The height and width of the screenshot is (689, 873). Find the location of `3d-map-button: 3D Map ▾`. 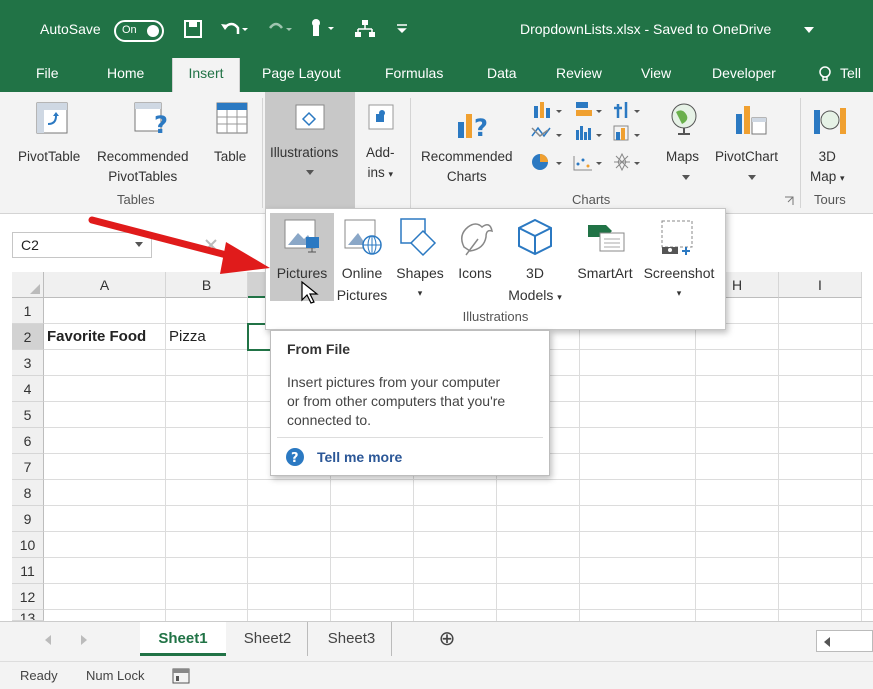

3d-map-button: 3D Map ▾ is located at coordinates (827, 167).